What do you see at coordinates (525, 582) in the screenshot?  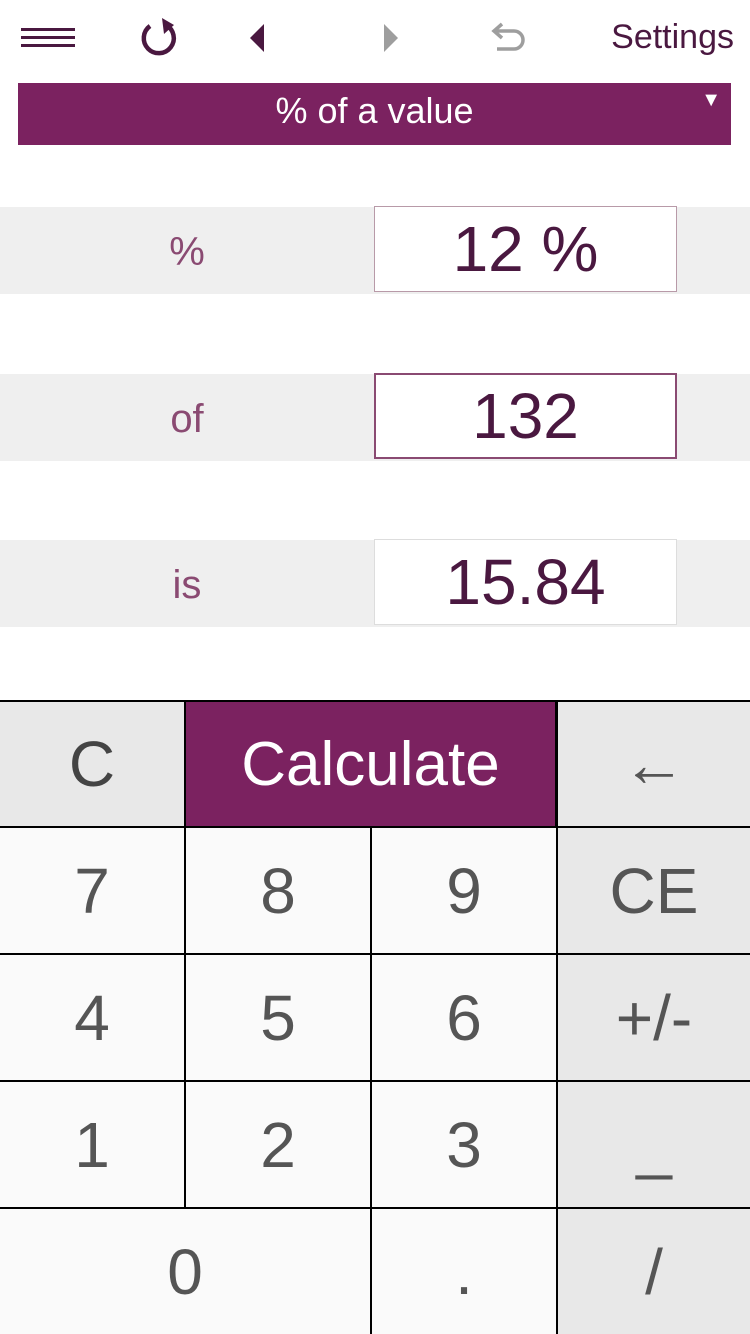 I see `result-field: 15.84` at bounding box center [525, 582].